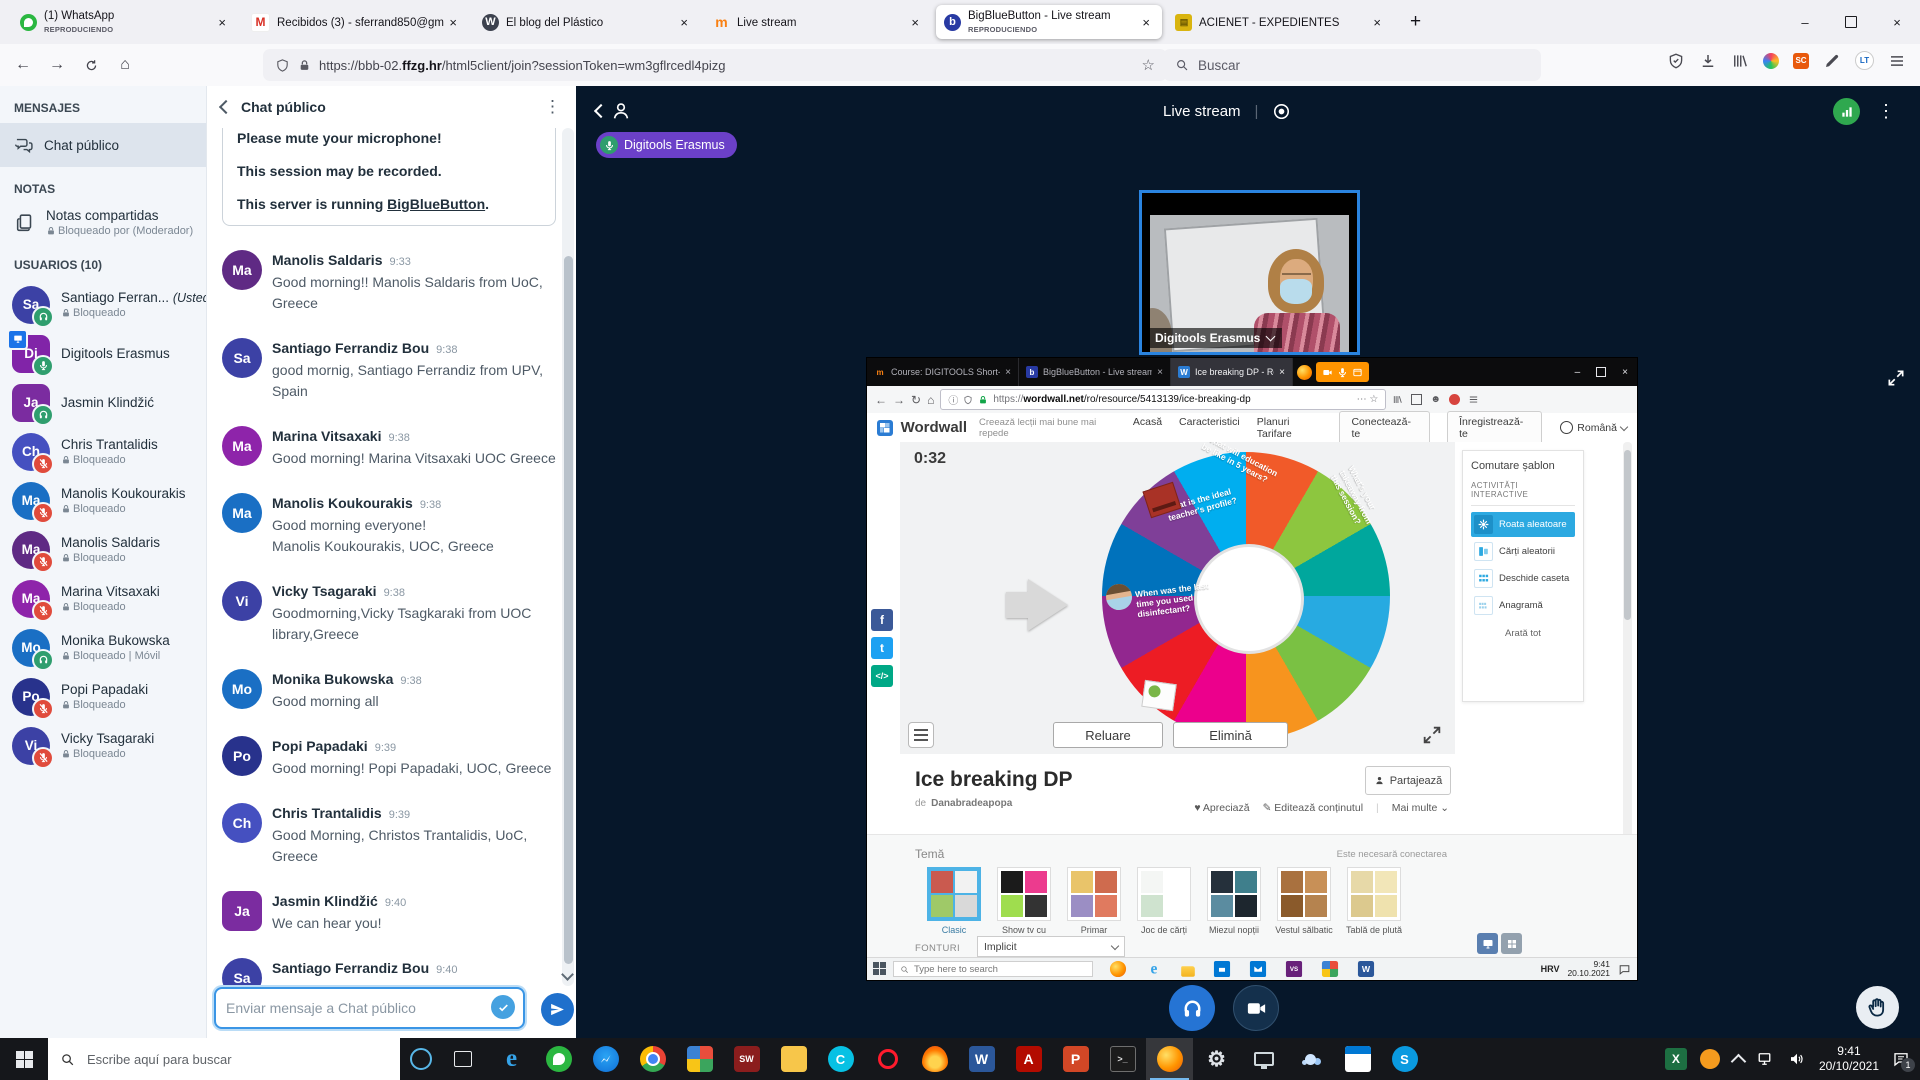  Describe the element at coordinates (1708, 61) in the screenshot. I see `downloads-icon` at that location.